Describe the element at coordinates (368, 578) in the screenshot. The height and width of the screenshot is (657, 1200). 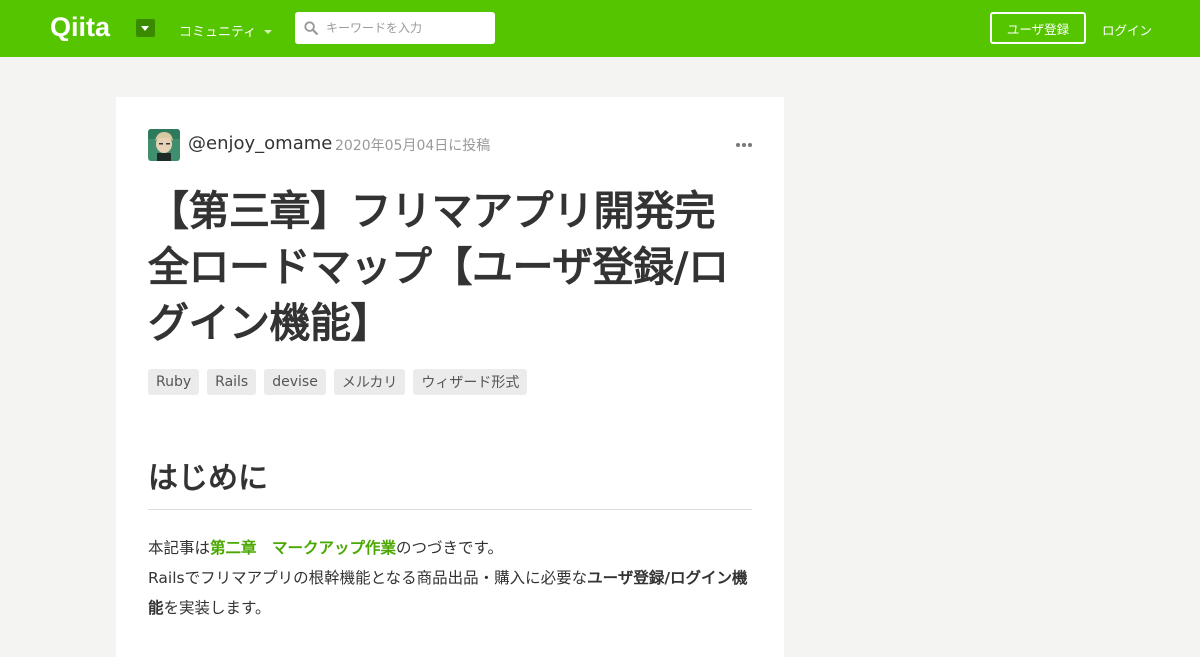
I see `summary-prefix: Railsでフリマアプリの根幹機能となる商品出品・購入に必要な` at that location.